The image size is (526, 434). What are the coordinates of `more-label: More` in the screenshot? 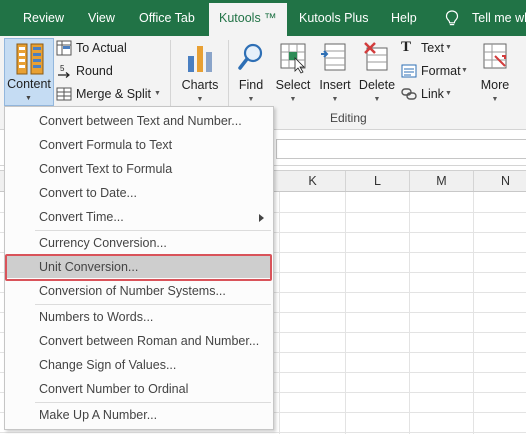 It's located at (495, 85).